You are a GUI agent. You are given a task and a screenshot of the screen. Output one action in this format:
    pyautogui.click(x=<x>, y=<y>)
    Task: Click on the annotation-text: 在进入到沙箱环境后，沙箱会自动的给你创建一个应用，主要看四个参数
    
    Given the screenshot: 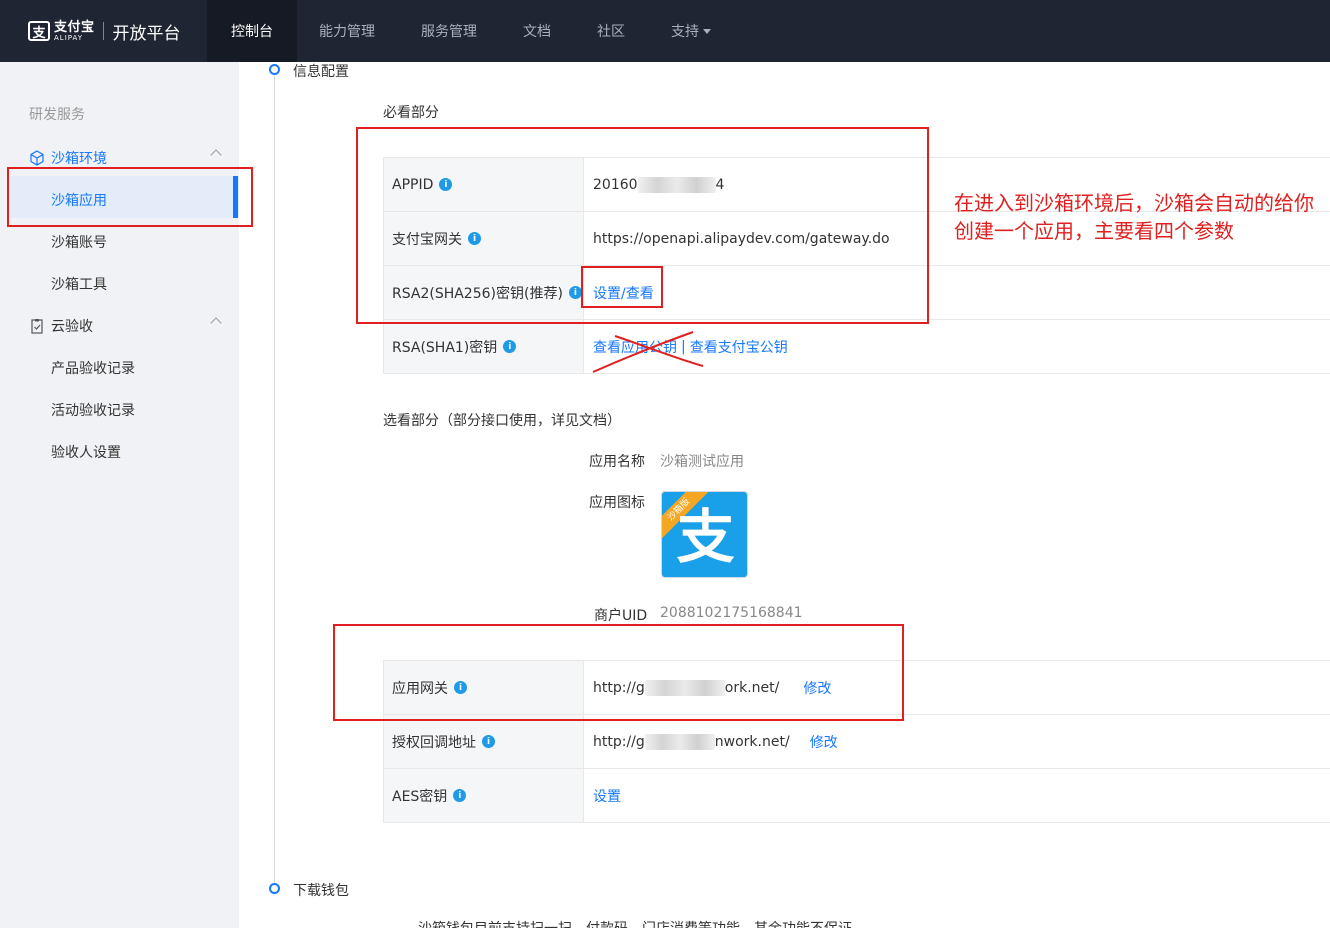 What is the action you would take?
    pyautogui.click(x=1134, y=217)
    